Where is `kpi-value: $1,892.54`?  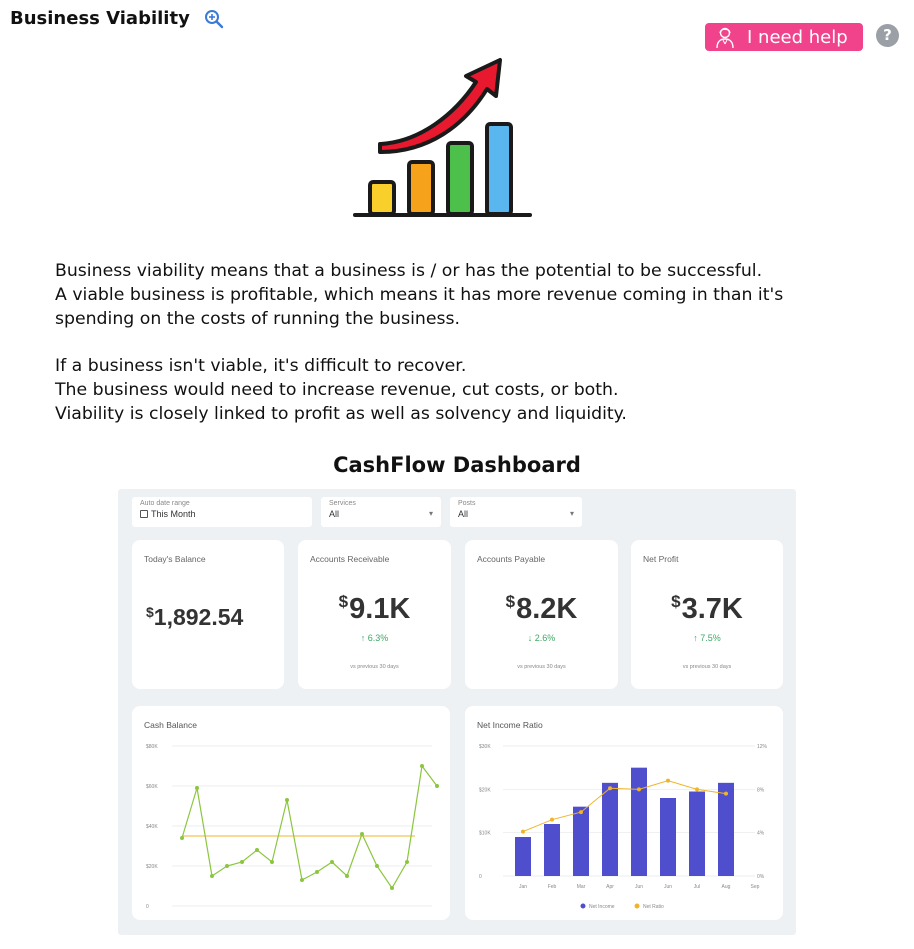
kpi-value: $1,892.54 is located at coordinates (195, 617).